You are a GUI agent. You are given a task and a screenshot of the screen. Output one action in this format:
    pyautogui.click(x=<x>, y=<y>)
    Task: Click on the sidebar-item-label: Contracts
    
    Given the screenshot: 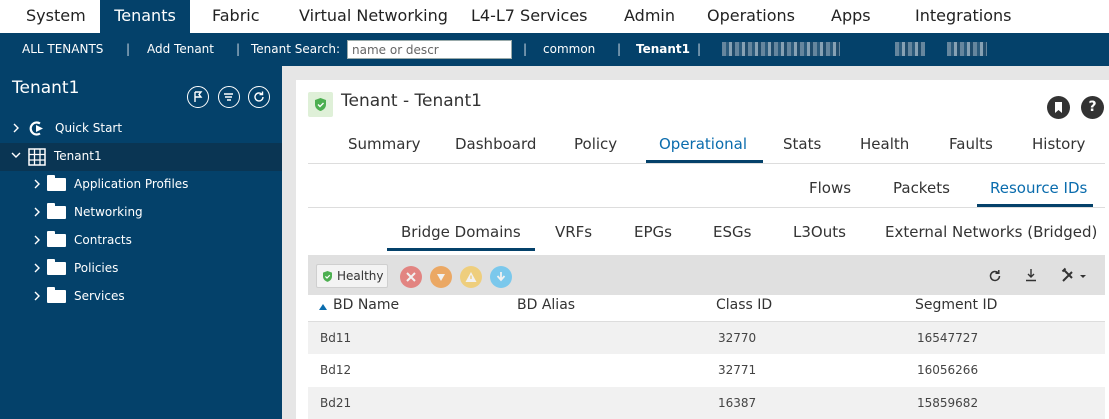 What is the action you would take?
    pyautogui.click(x=103, y=240)
    